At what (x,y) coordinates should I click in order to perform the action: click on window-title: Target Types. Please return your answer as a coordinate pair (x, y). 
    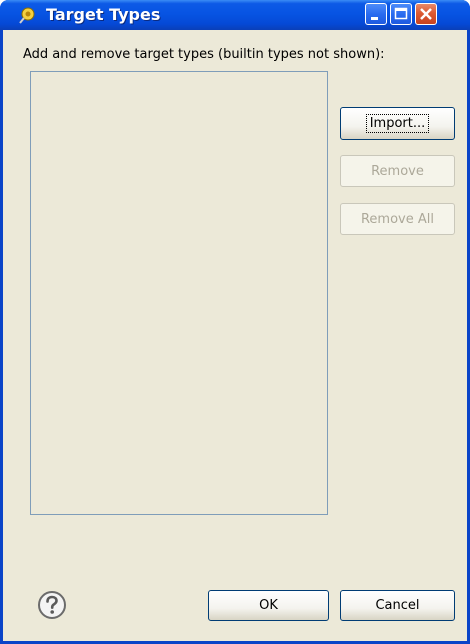
    Looking at the image, I should click on (103, 14).